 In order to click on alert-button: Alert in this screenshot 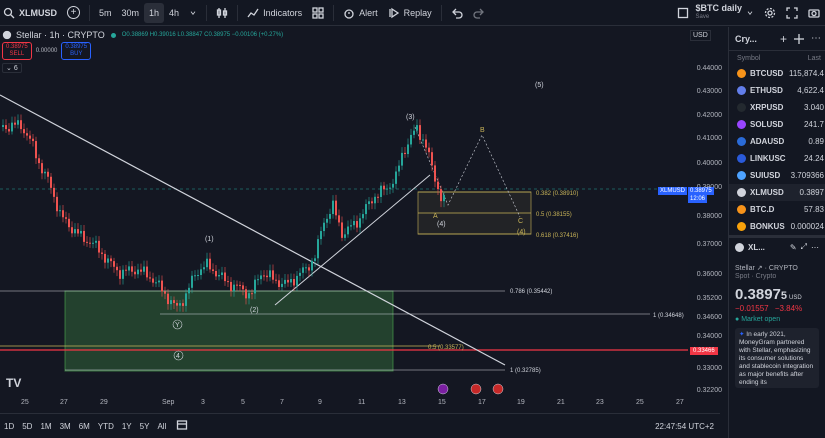, I will do `click(360, 13)`.